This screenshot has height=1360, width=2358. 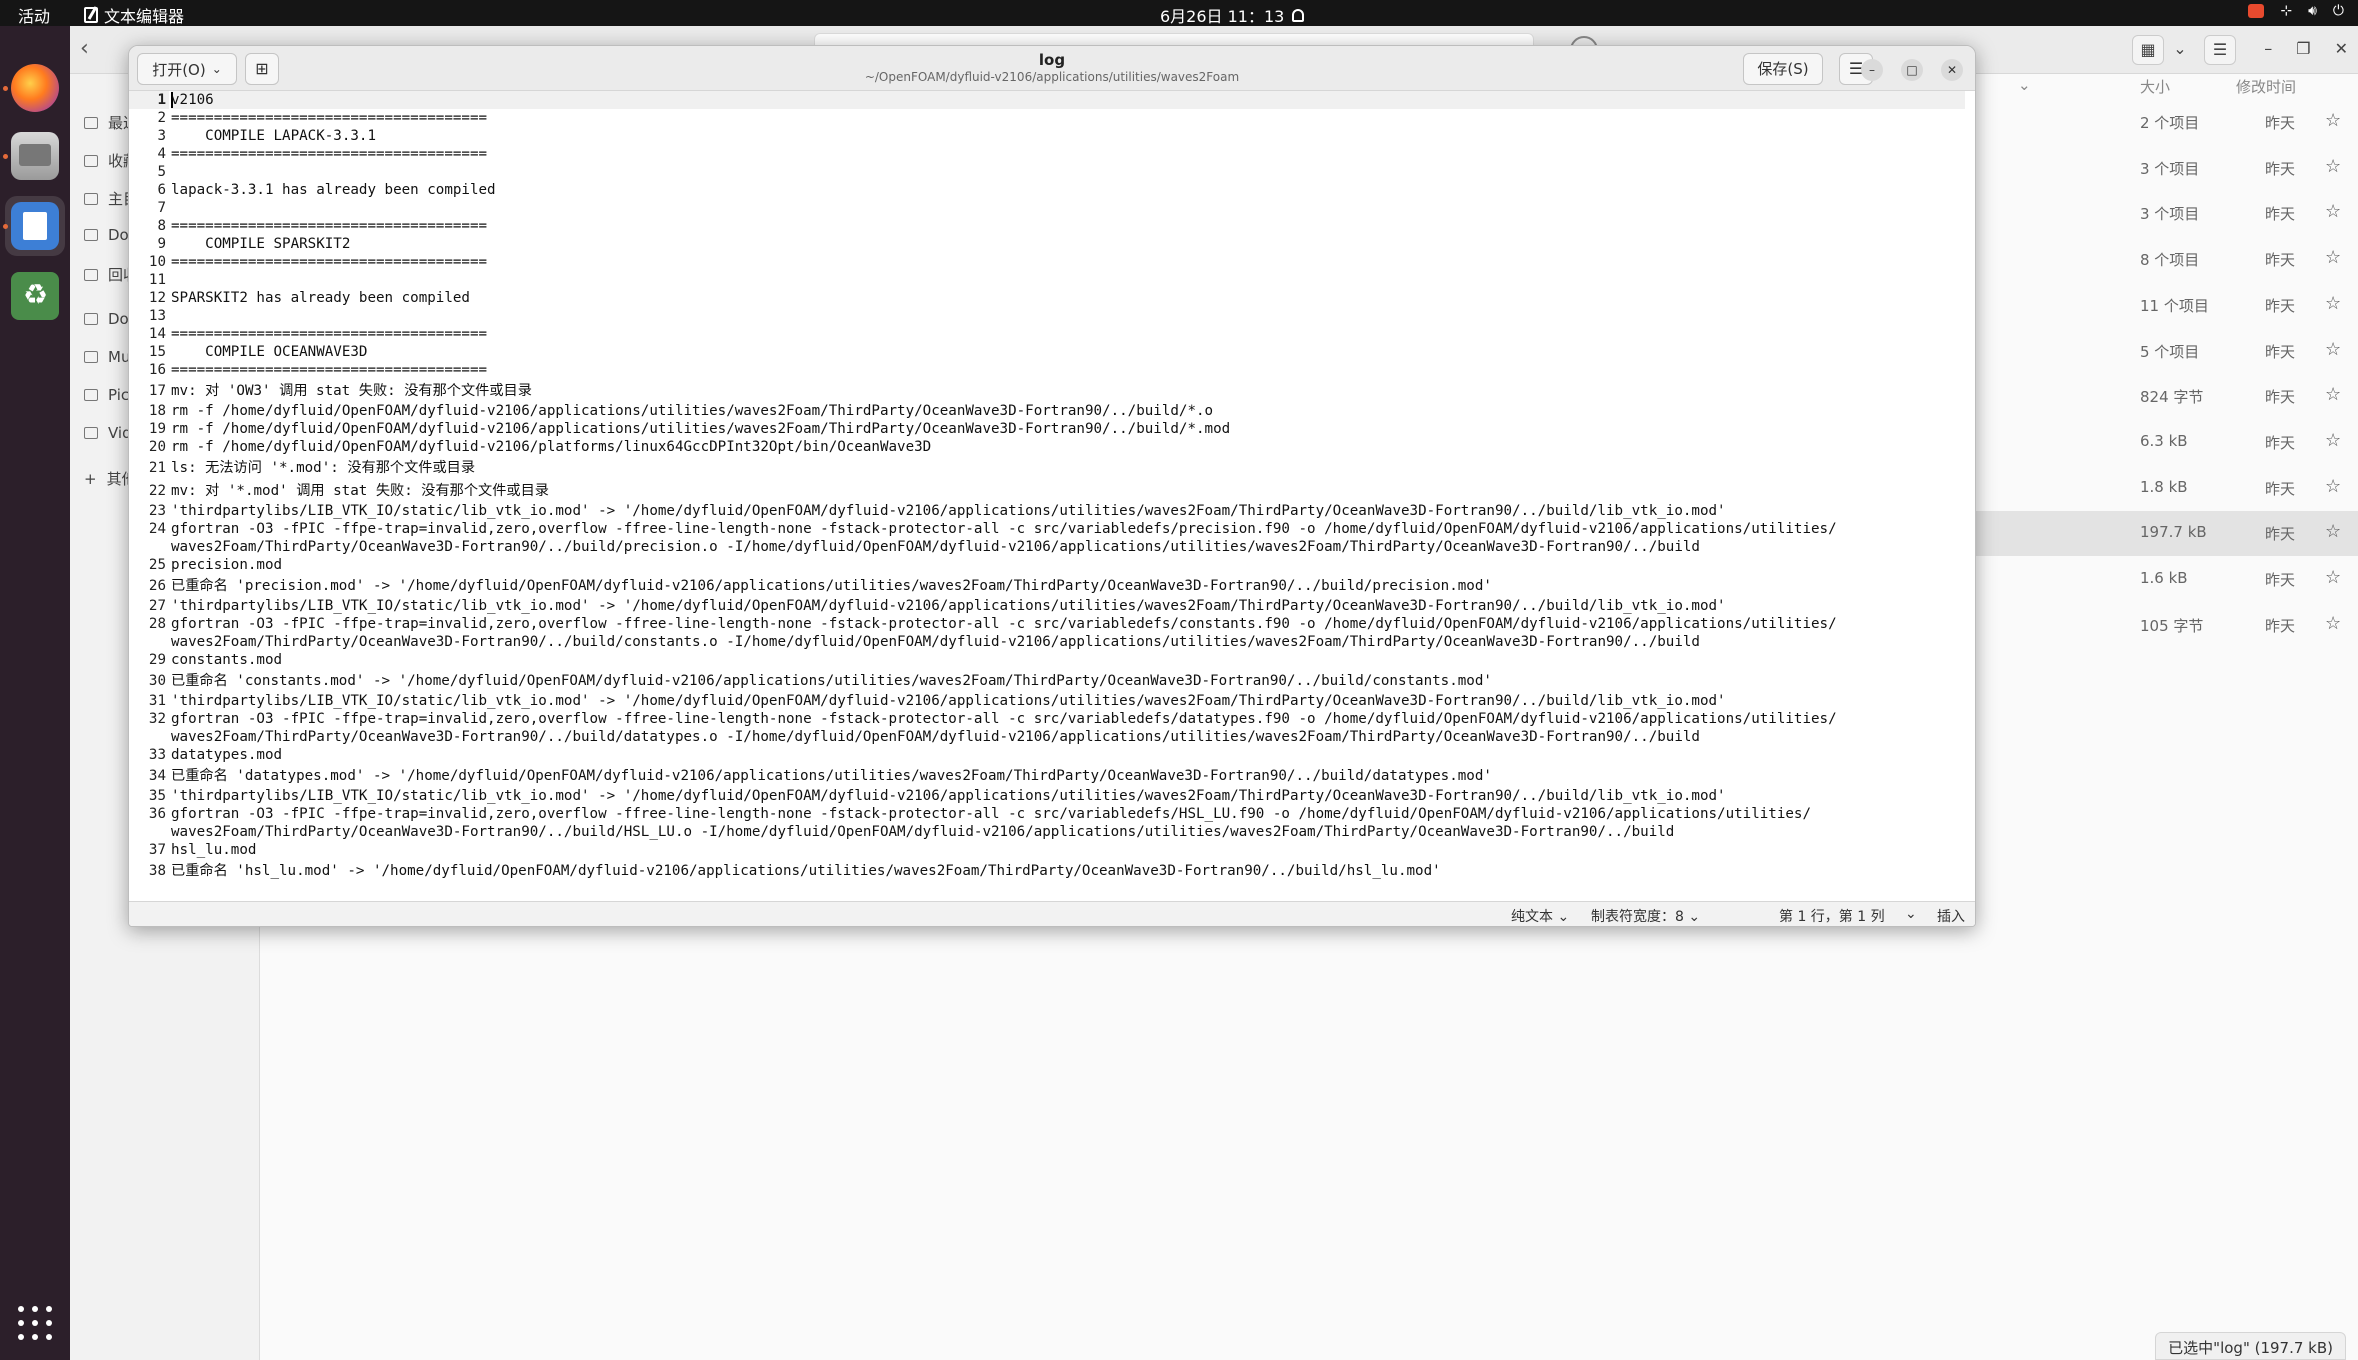 I want to click on maximize-button: □, so click(x=1912, y=70).